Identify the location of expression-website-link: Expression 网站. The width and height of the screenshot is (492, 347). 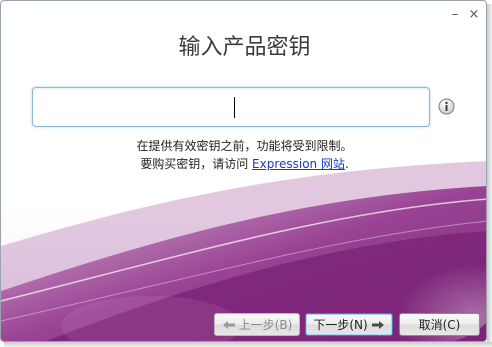
(298, 164).